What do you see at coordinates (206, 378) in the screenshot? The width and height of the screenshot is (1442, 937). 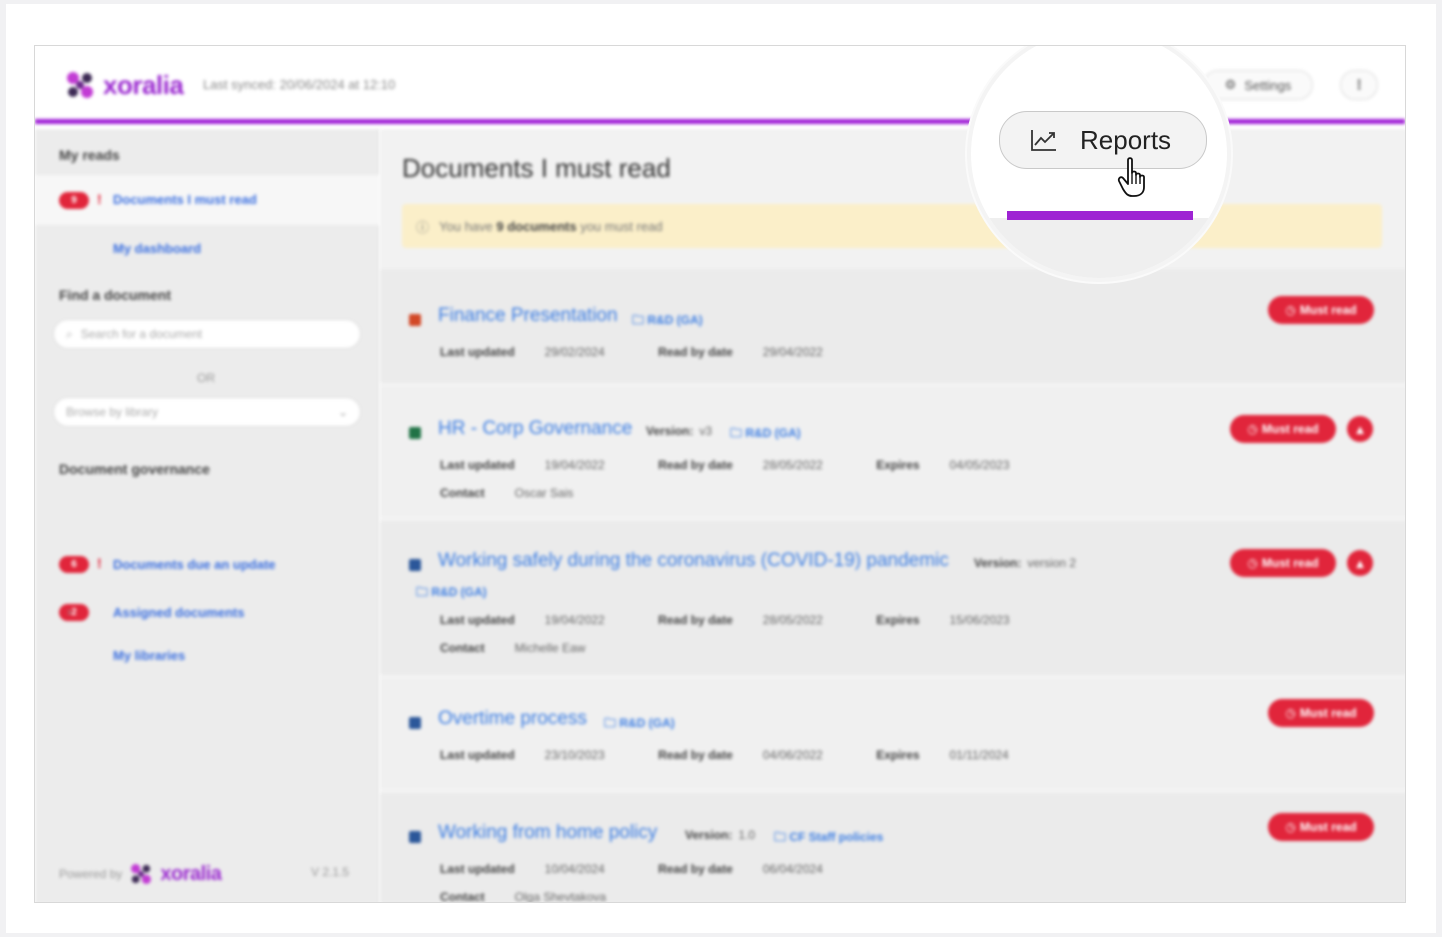 I see `or-divider-text: OR` at bounding box center [206, 378].